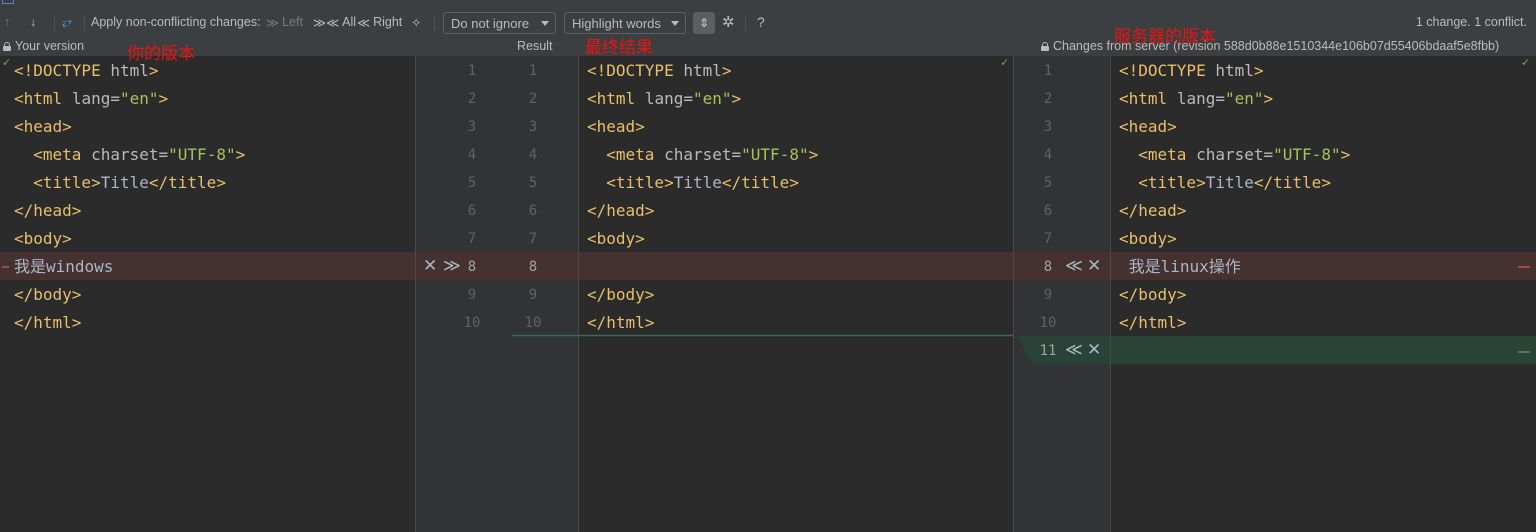  Describe the element at coordinates (64, 266) in the screenshot. I see `code-line: 我是windows` at that location.